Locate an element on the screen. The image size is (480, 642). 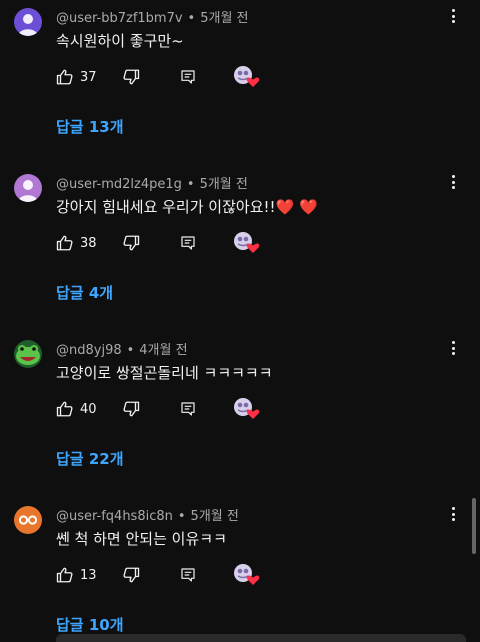
comment-actions: 38 is located at coordinates (166, 243).